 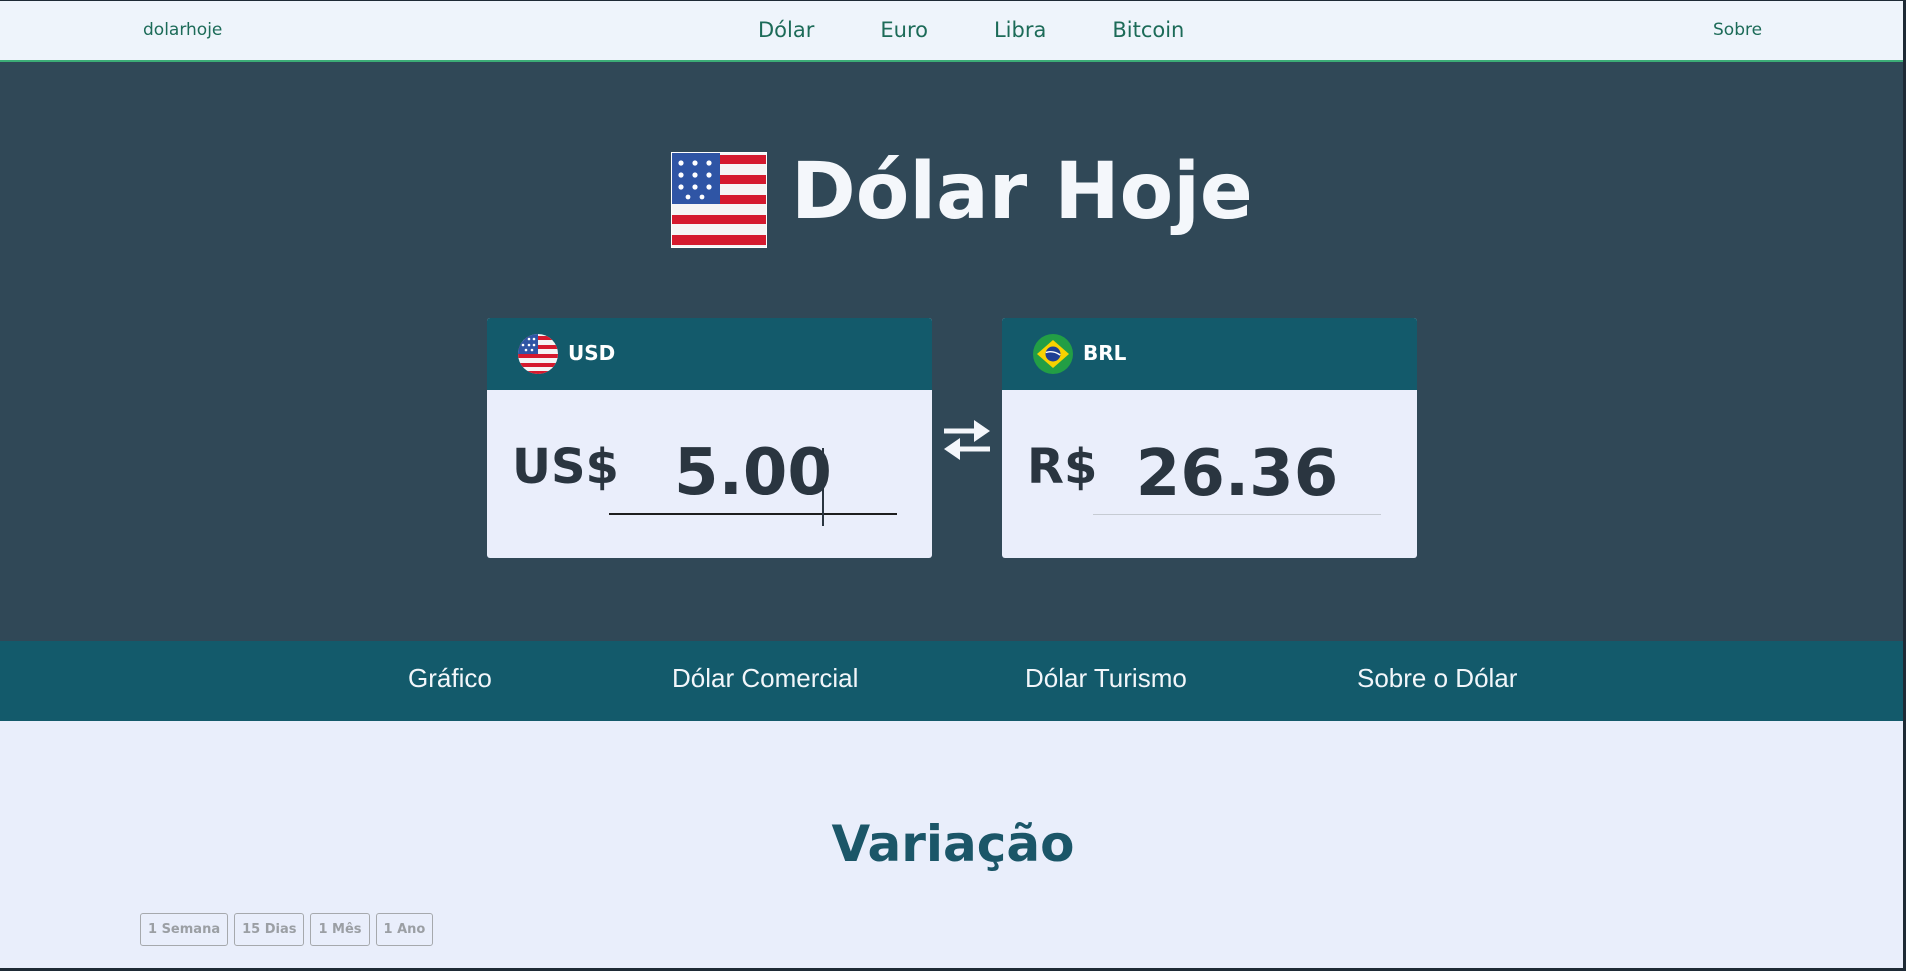 What do you see at coordinates (786, 30) in the screenshot?
I see `nav-link-dolar: Dólar` at bounding box center [786, 30].